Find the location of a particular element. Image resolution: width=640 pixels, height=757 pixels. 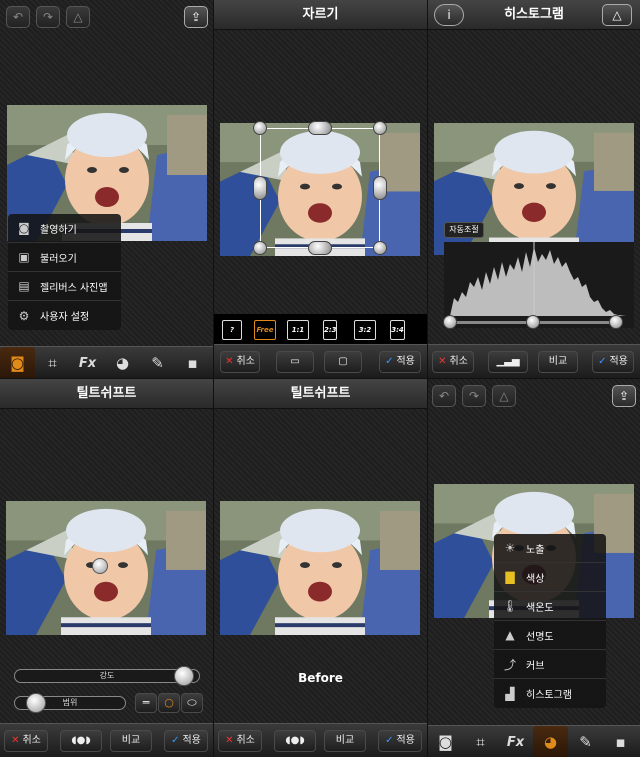

crop-handle-top-right is located at coordinates (380, 128).